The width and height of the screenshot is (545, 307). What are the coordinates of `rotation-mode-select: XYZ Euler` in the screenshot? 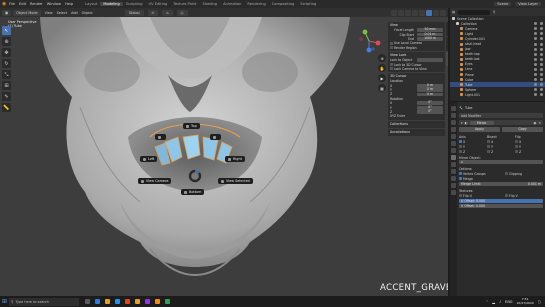 It's located at (397, 116).